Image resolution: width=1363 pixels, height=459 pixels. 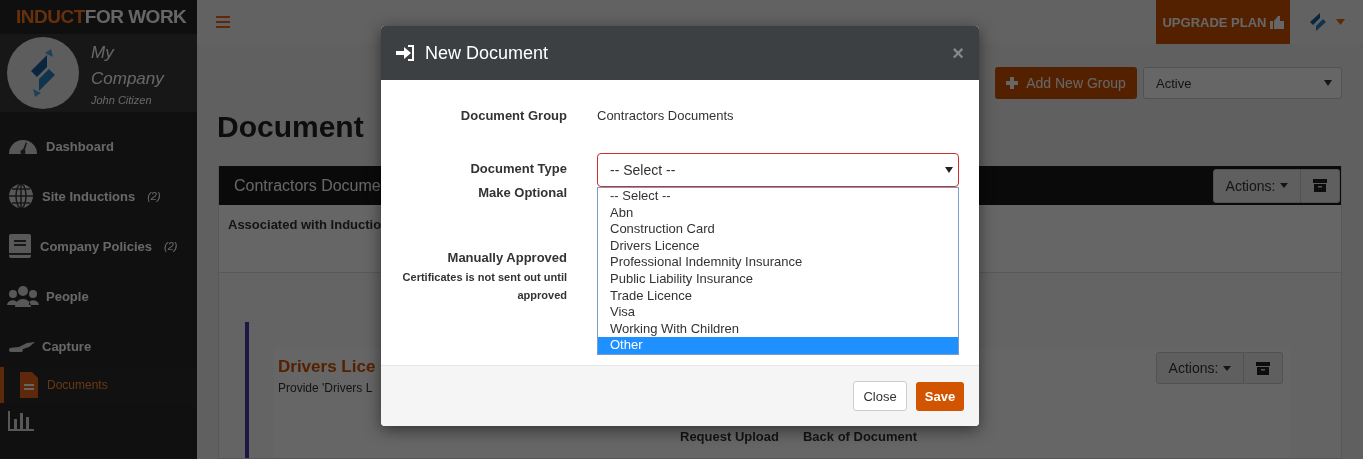 What do you see at coordinates (860, 436) in the screenshot?
I see `column-header: Back of Document` at bounding box center [860, 436].